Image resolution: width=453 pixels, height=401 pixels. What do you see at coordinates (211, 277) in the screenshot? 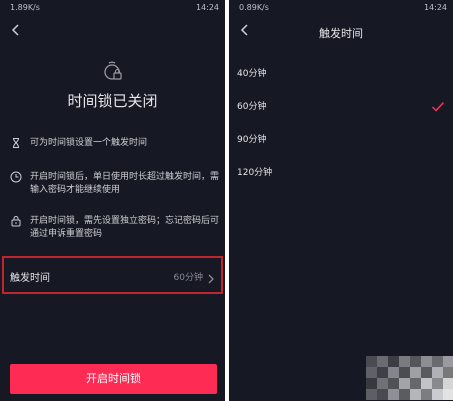
I see `chevron-right-icon` at bounding box center [211, 277].